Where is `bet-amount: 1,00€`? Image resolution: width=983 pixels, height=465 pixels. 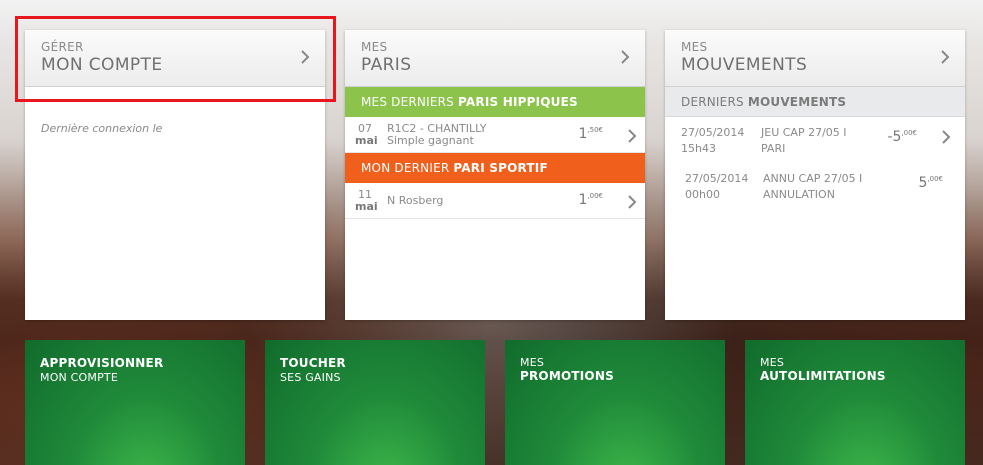
bet-amount: 1,00€ is located at coordinates (590, 200).